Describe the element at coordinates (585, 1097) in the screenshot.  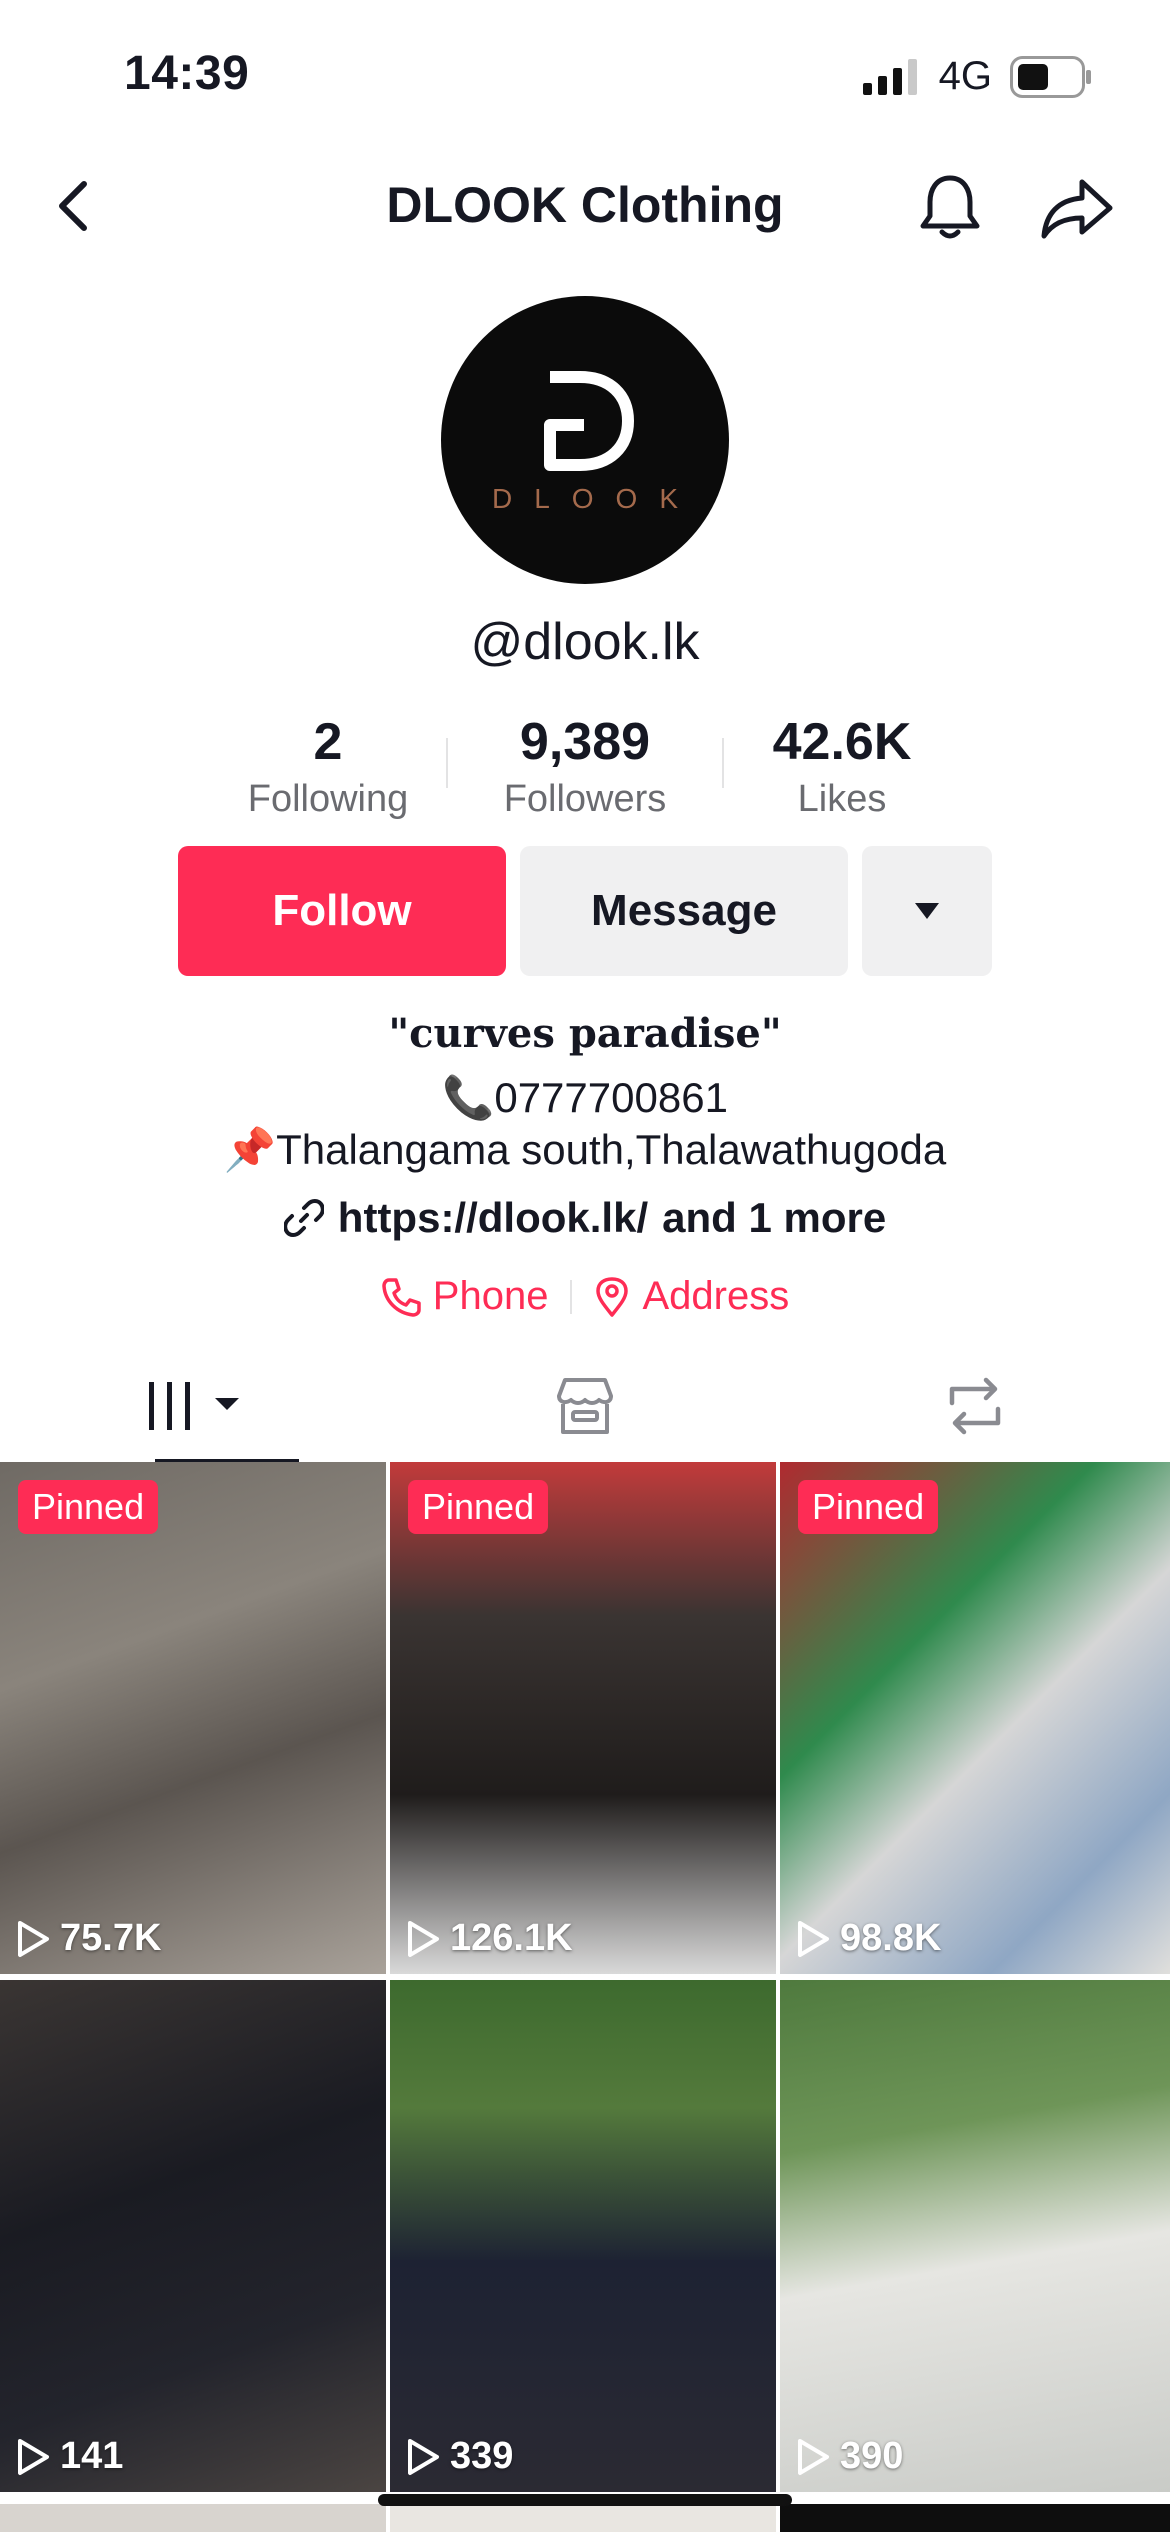
I see `bio-phone: 📞0777700861` at that location.